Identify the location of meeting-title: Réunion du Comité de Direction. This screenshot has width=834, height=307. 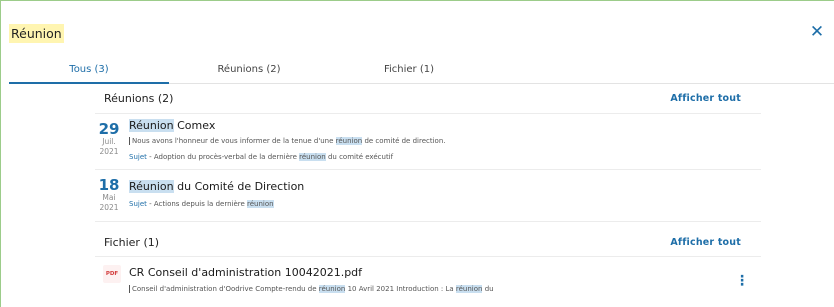
(216, 186).